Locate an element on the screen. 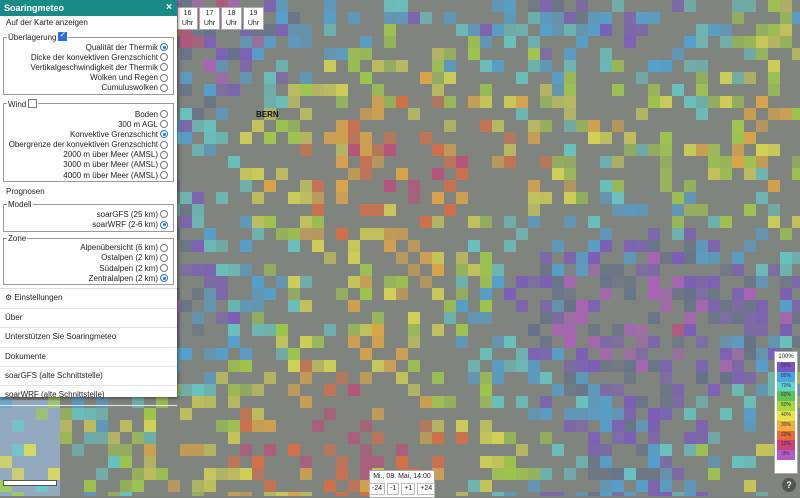 The height and width of the screenshot is (498, 800). wind-option: 3000 m über Meer (AMSL) is located at coordinates (88, 165).